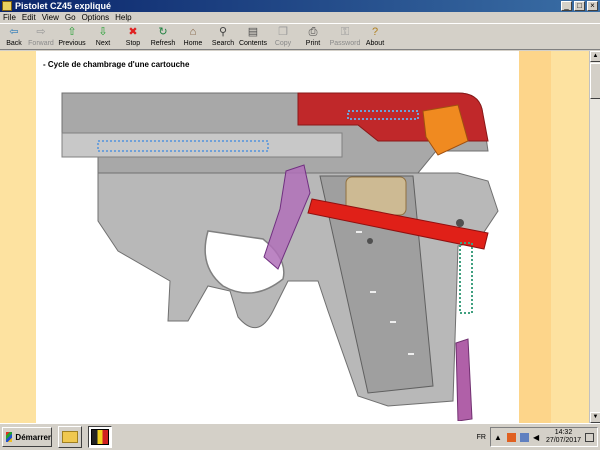 This screenshot has height=450, width=600. I want to click on toolbar-label: Print, so click(313, 43).